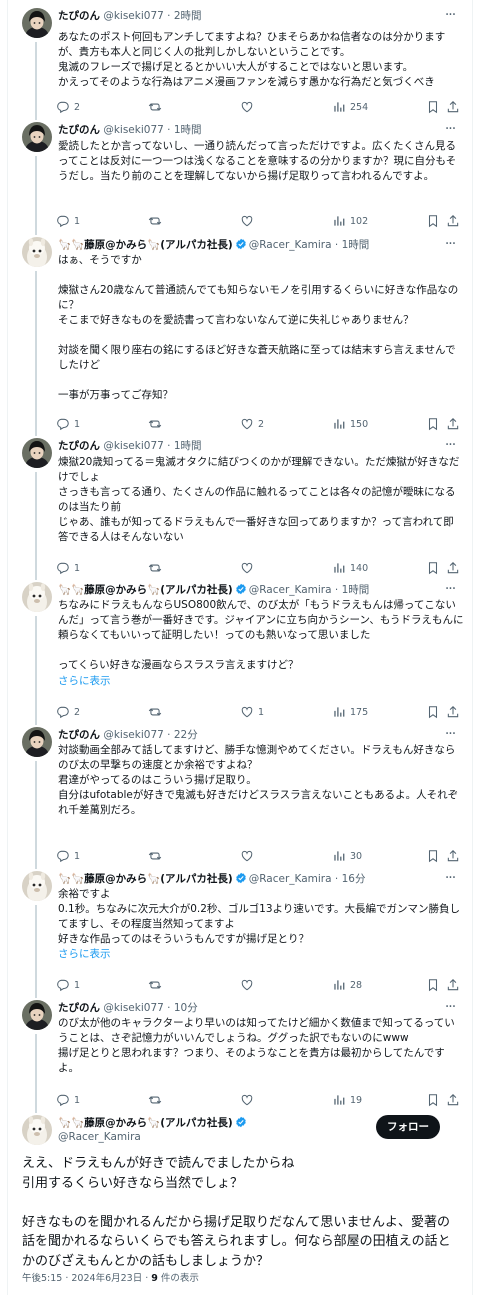 The width and height of the screenshot is (480, 1295). I want to click on views-button: 30, so click(347, 856).